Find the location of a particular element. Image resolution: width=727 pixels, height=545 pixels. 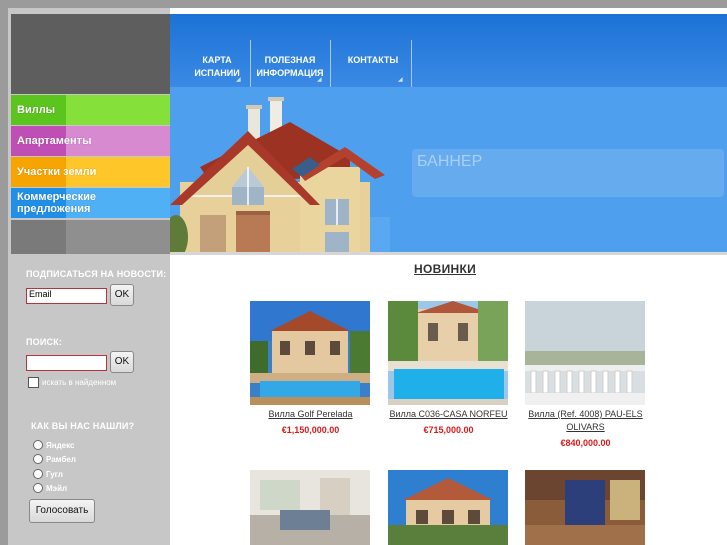

listing-card: Вилла C036-CASA NORFEU €715,000.00 is located at coordinates (448, 368).